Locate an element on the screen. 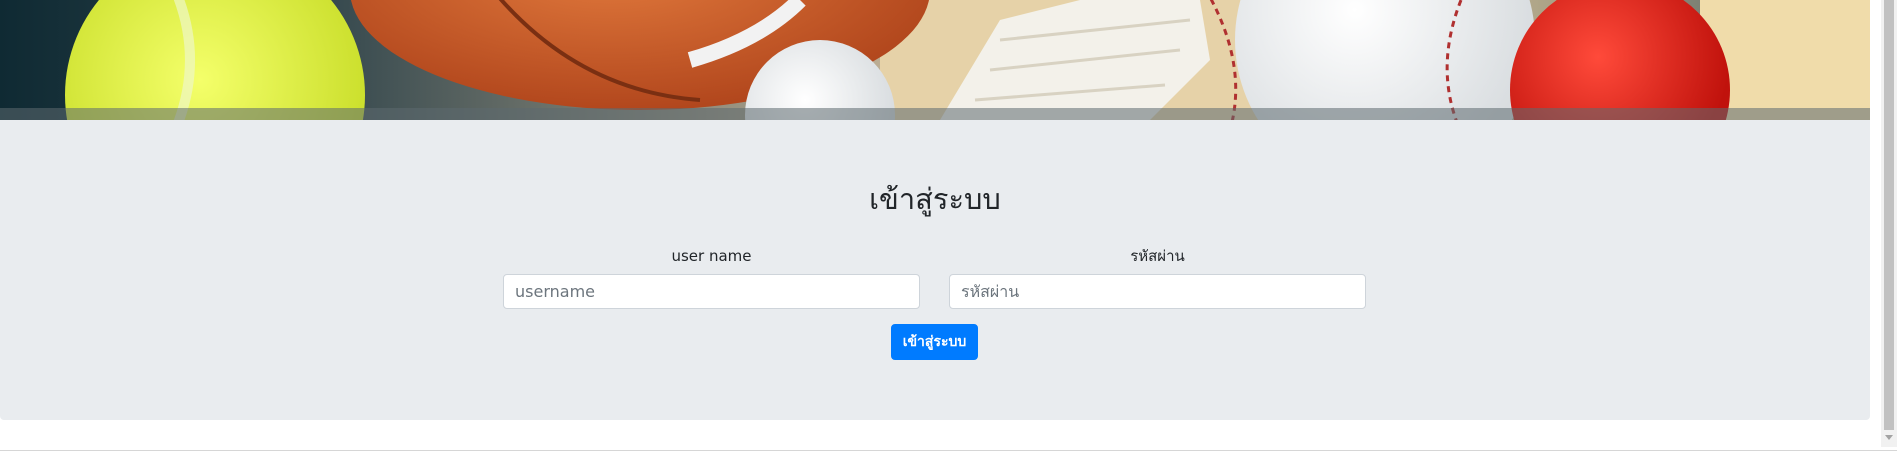 The width and height of the screenshot is (1897, 458). password-field-group: รหัสผ่าน is located at coordinates (1157, 277).